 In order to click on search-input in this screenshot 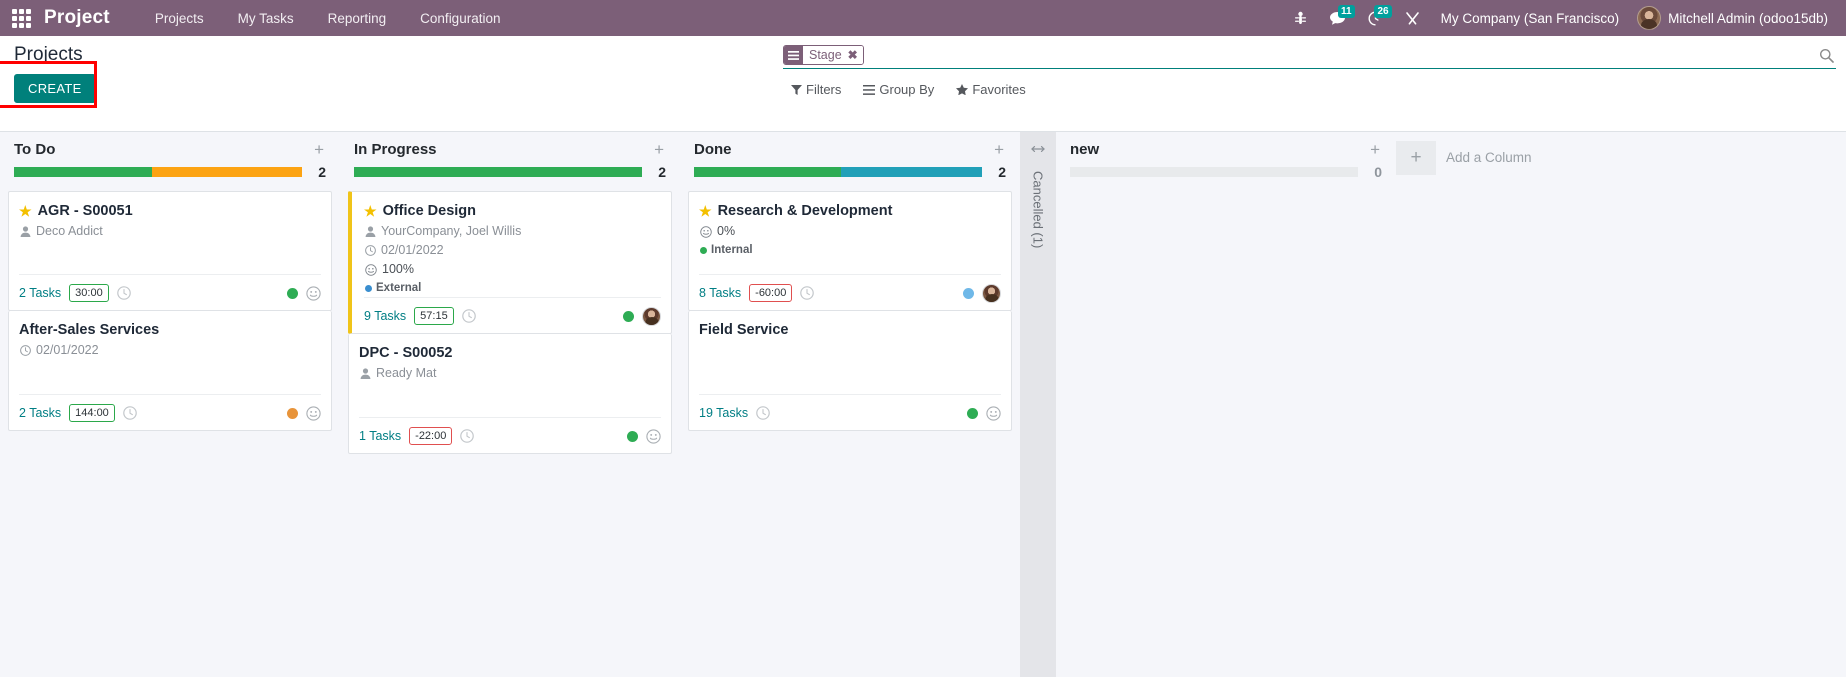, I will do `click(1342, 55)`.